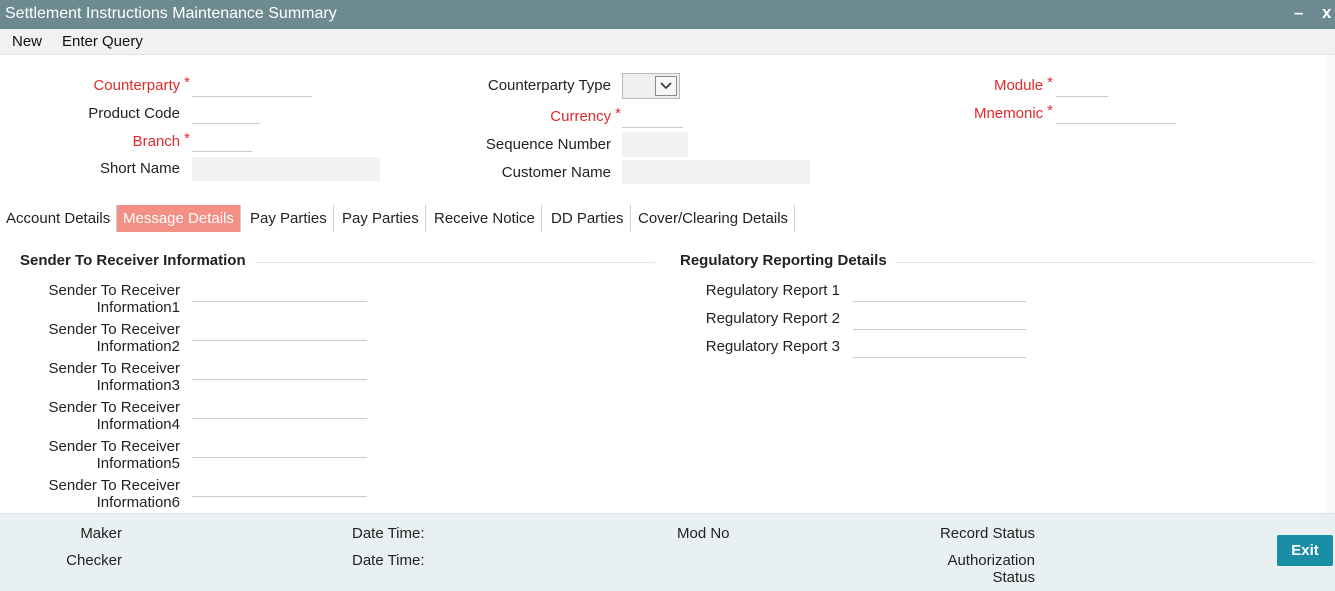 Image resolution: width=1335 pixels, height=591 pixels. Describe the element at coordinates (279, 291) in the screenshot. I see `sender-info-1-input` at that location.